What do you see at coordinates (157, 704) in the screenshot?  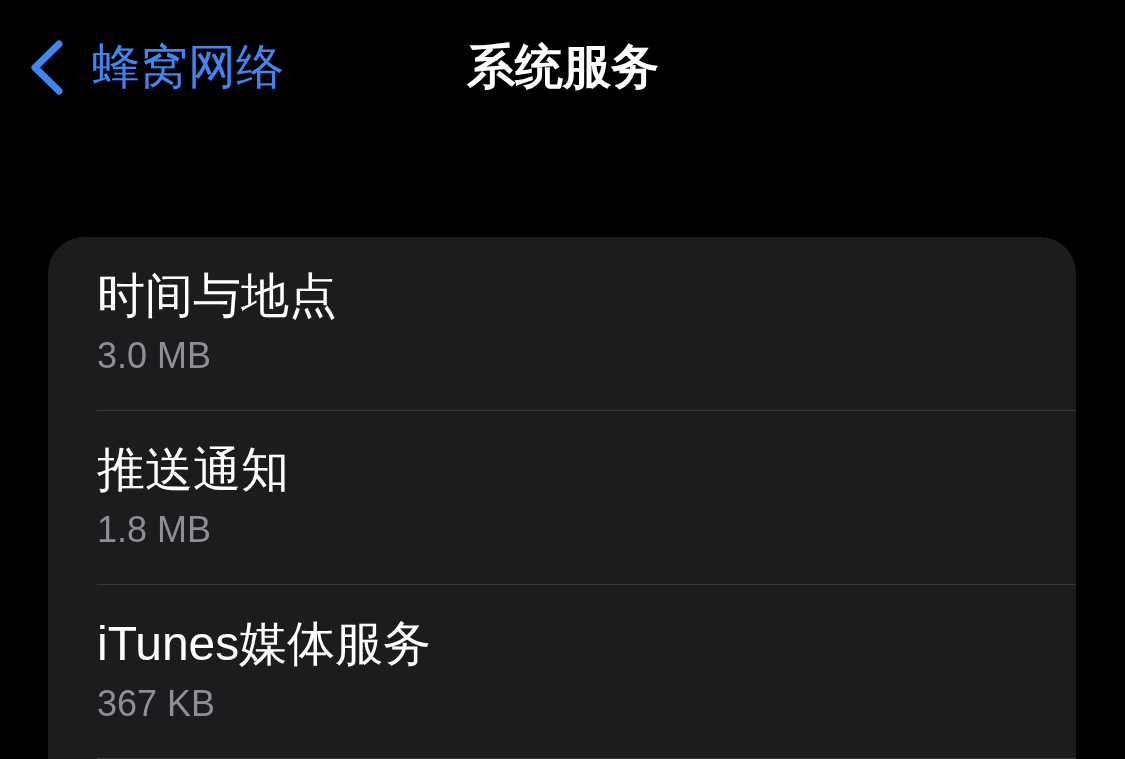 I see `service-usage: 367 KB` at bounding box center [157, 704].